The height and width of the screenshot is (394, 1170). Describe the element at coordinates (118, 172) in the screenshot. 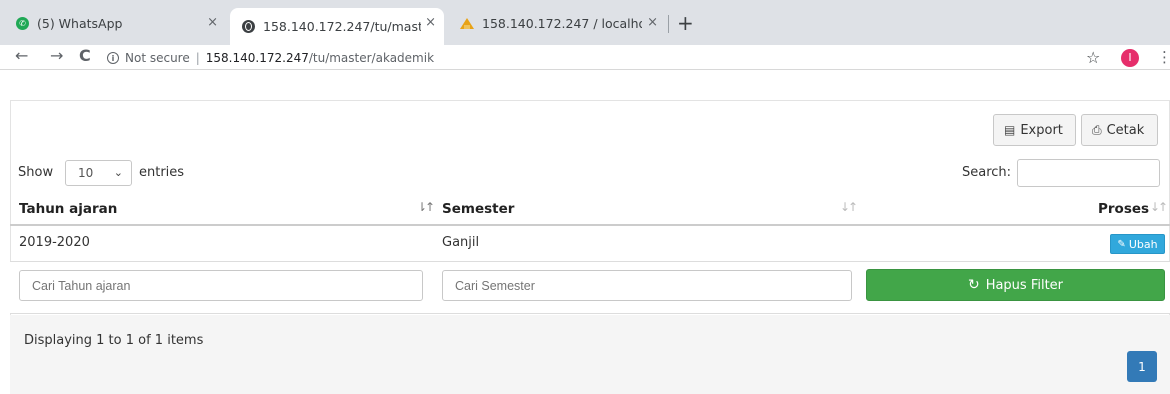

I see `chevron-down-icon: ⌄` at that location.